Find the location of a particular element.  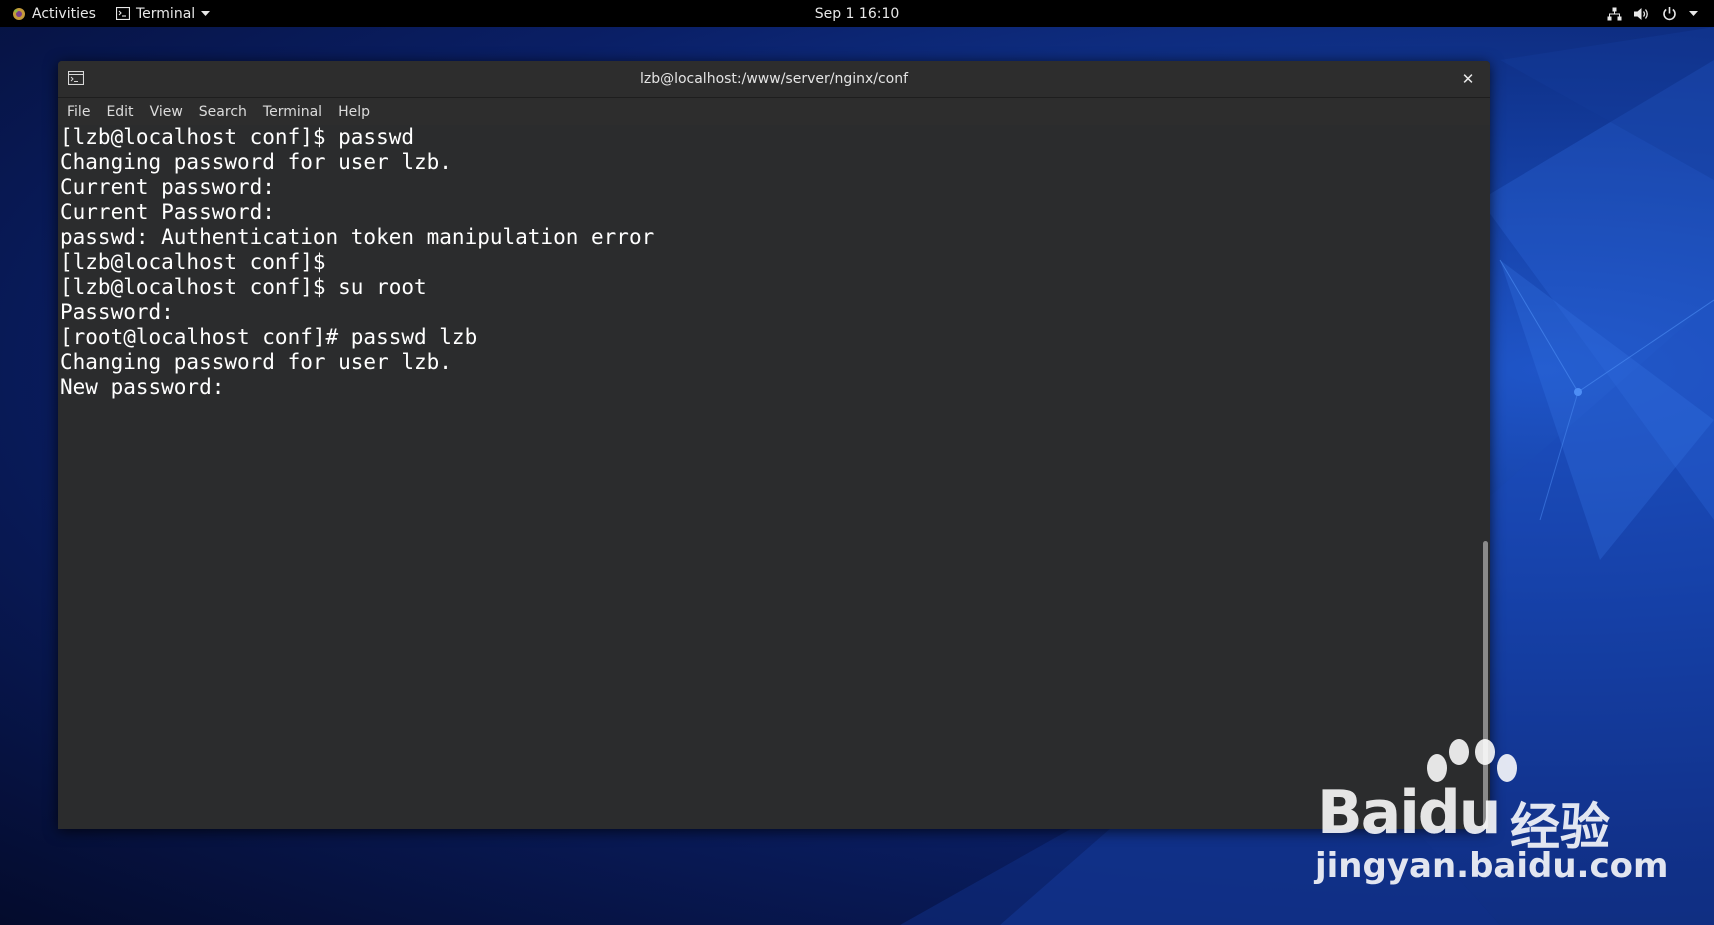

activities-button: Activities is located at coordinates (54, 13).